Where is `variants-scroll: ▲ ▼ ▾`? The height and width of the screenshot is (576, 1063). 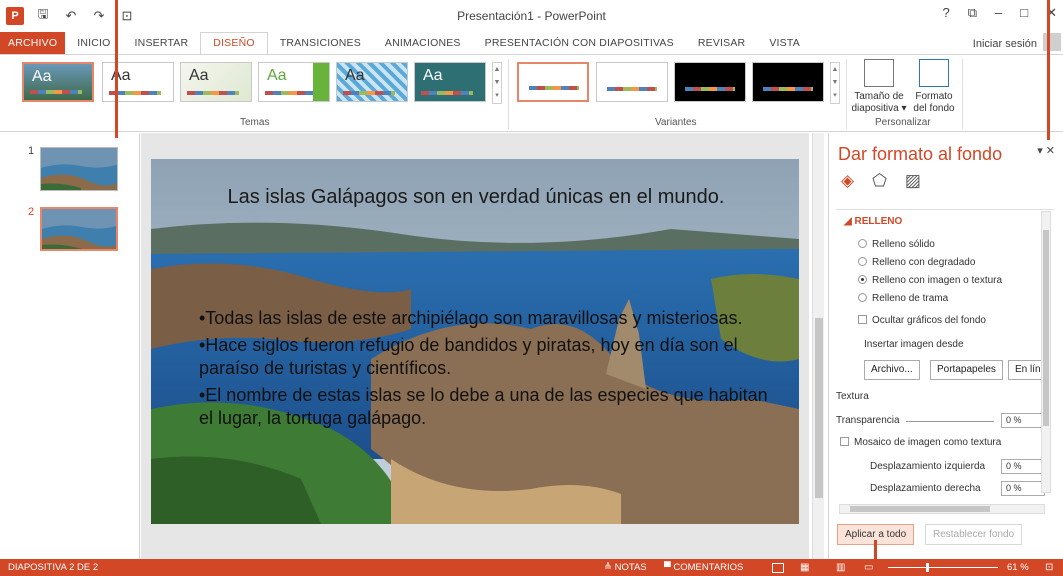
variants-scroll: ▲ ▼ ▾ is located at coordinates (835, 83).